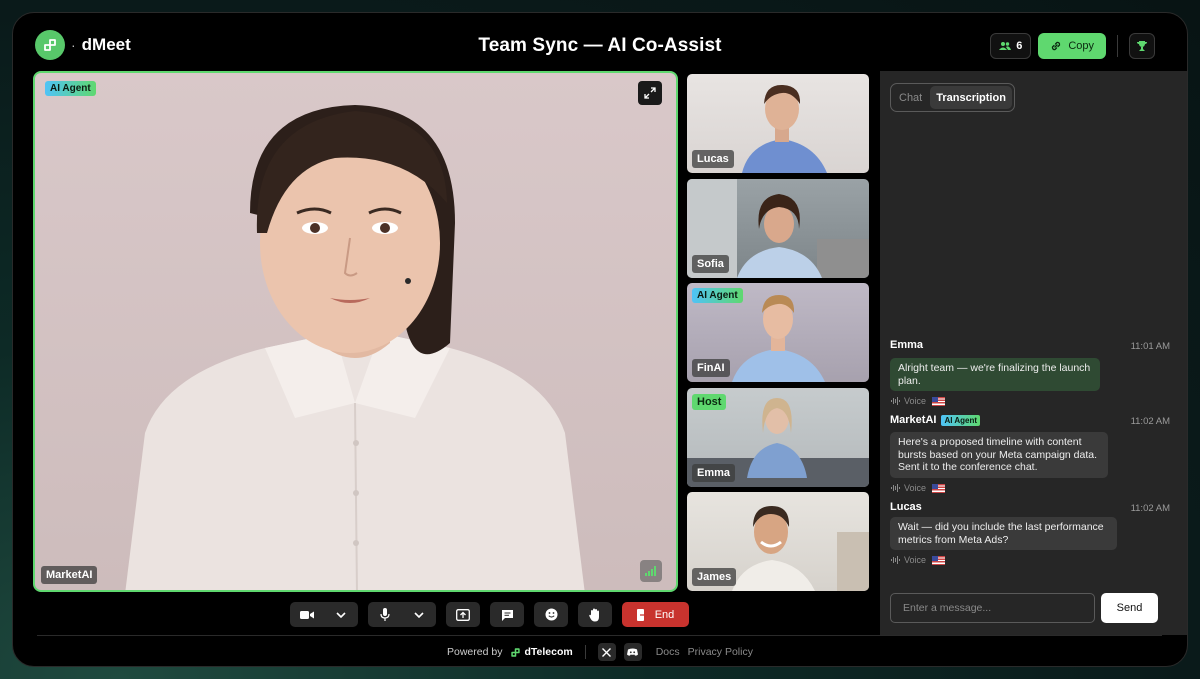 This screenshot has width=1200, height=679. I want to click on company-name: dTelecom, so click(548, 652).